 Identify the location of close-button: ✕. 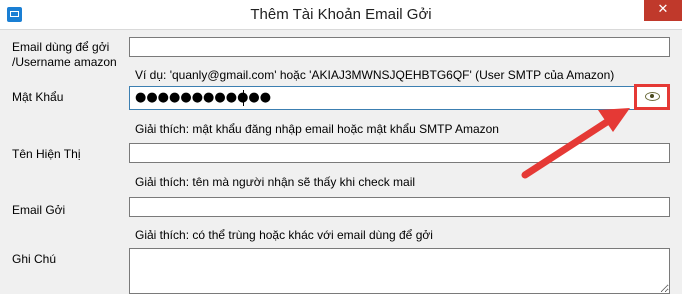
(663, 10).